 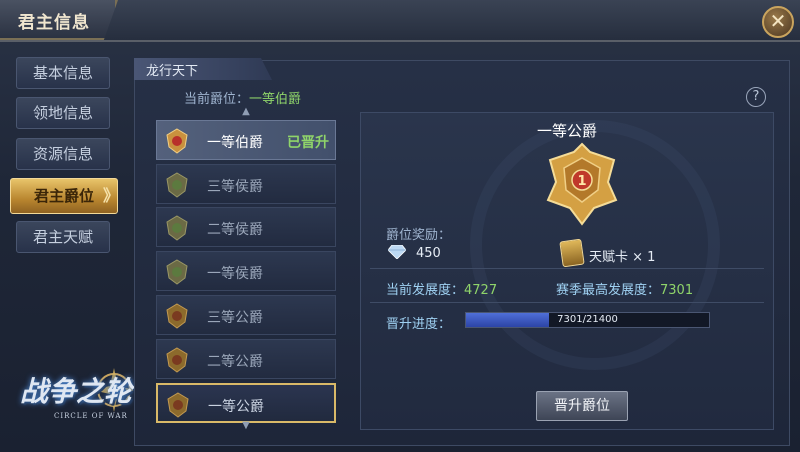 I want to click on nav-item-territory-info: 领地信息, so click(x=63, y=113).